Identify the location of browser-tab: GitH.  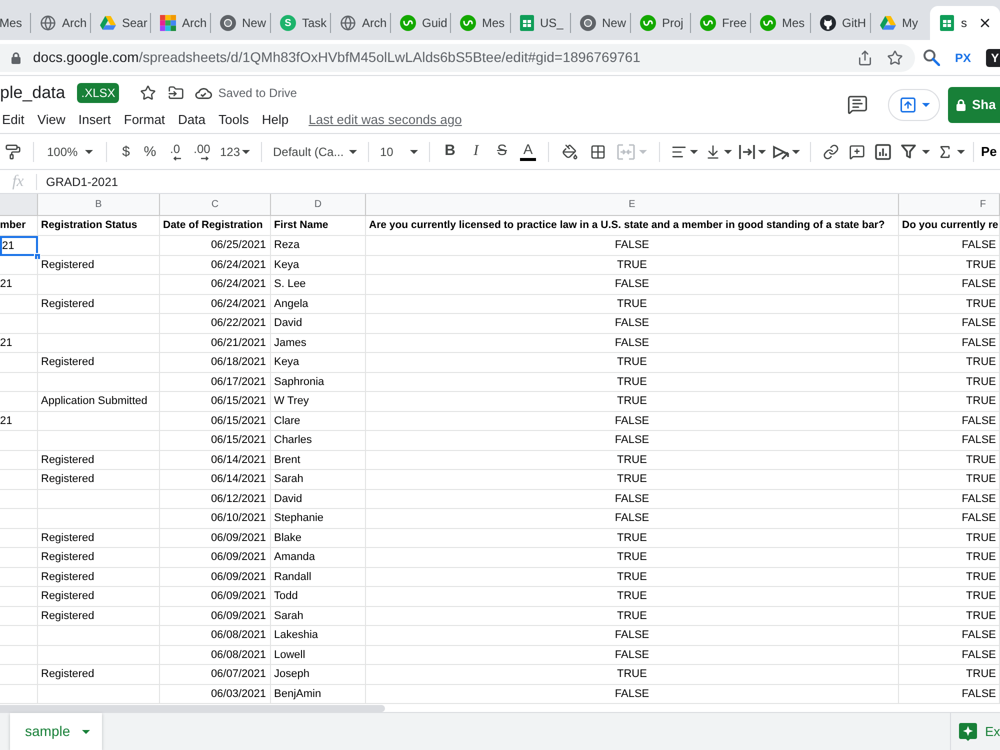
(840, 23).